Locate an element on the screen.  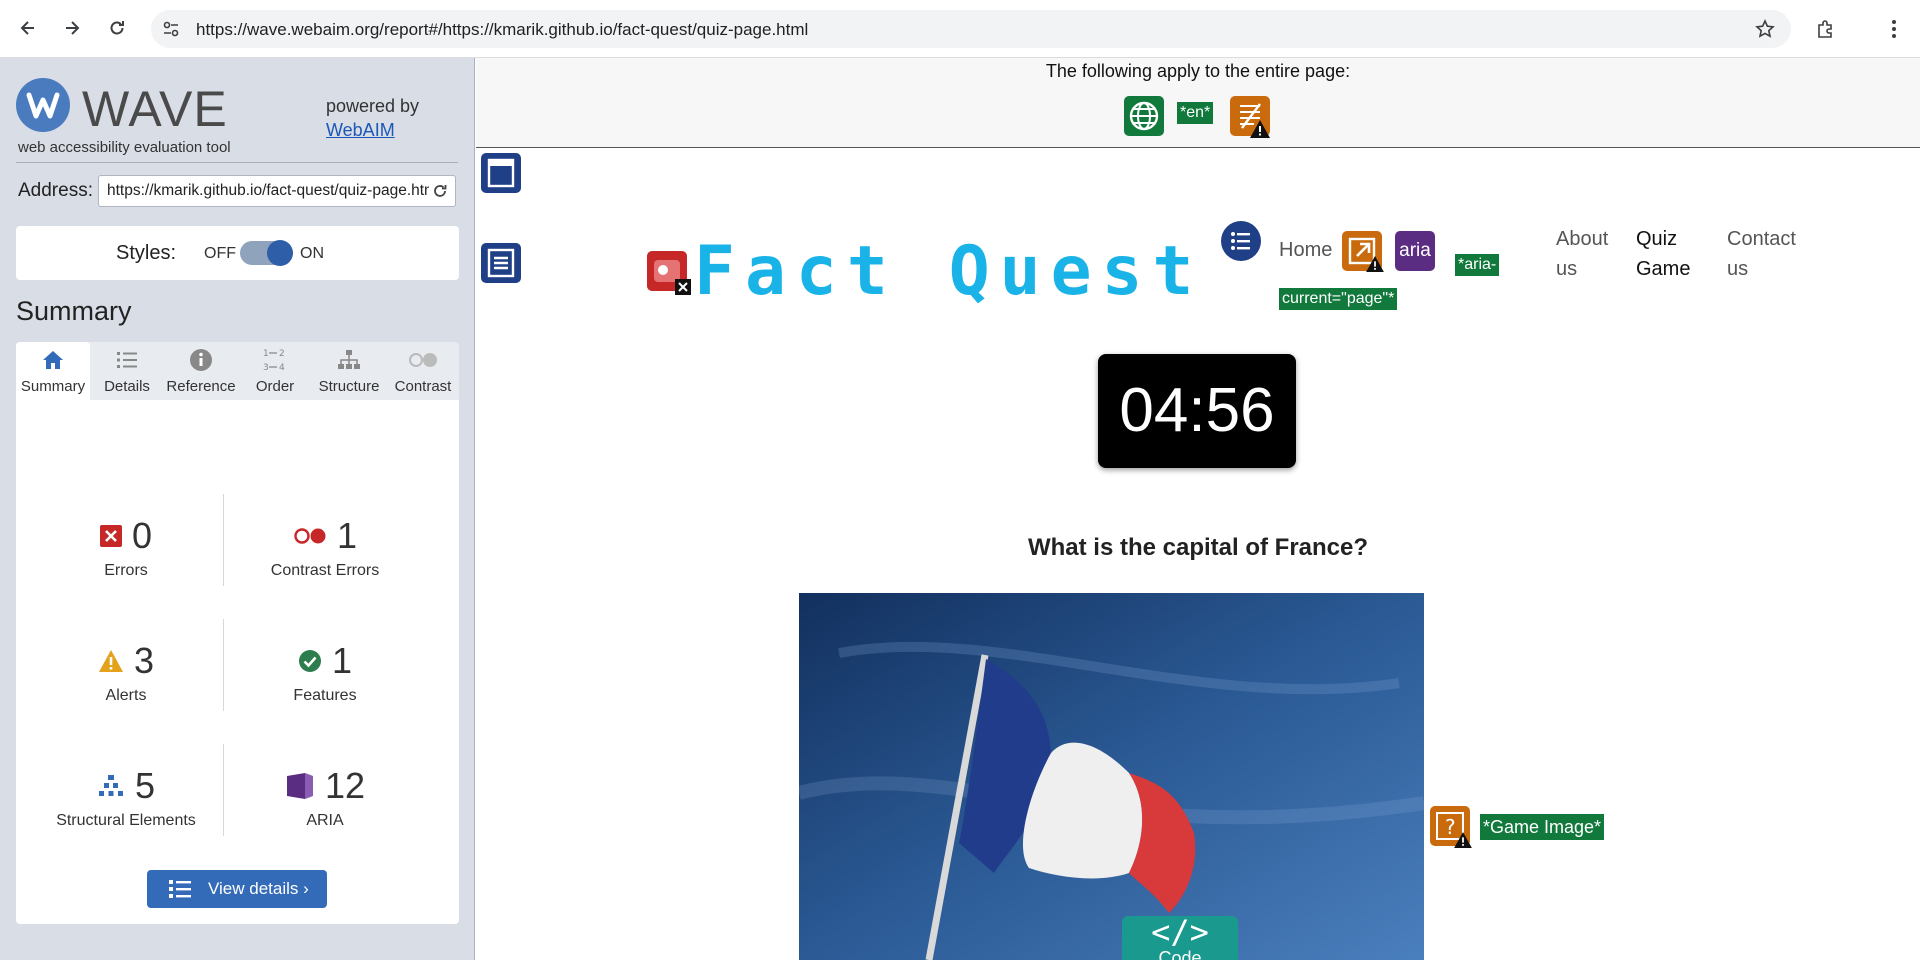
structural-label: Structural Elements is located at coordinates (126, 820).